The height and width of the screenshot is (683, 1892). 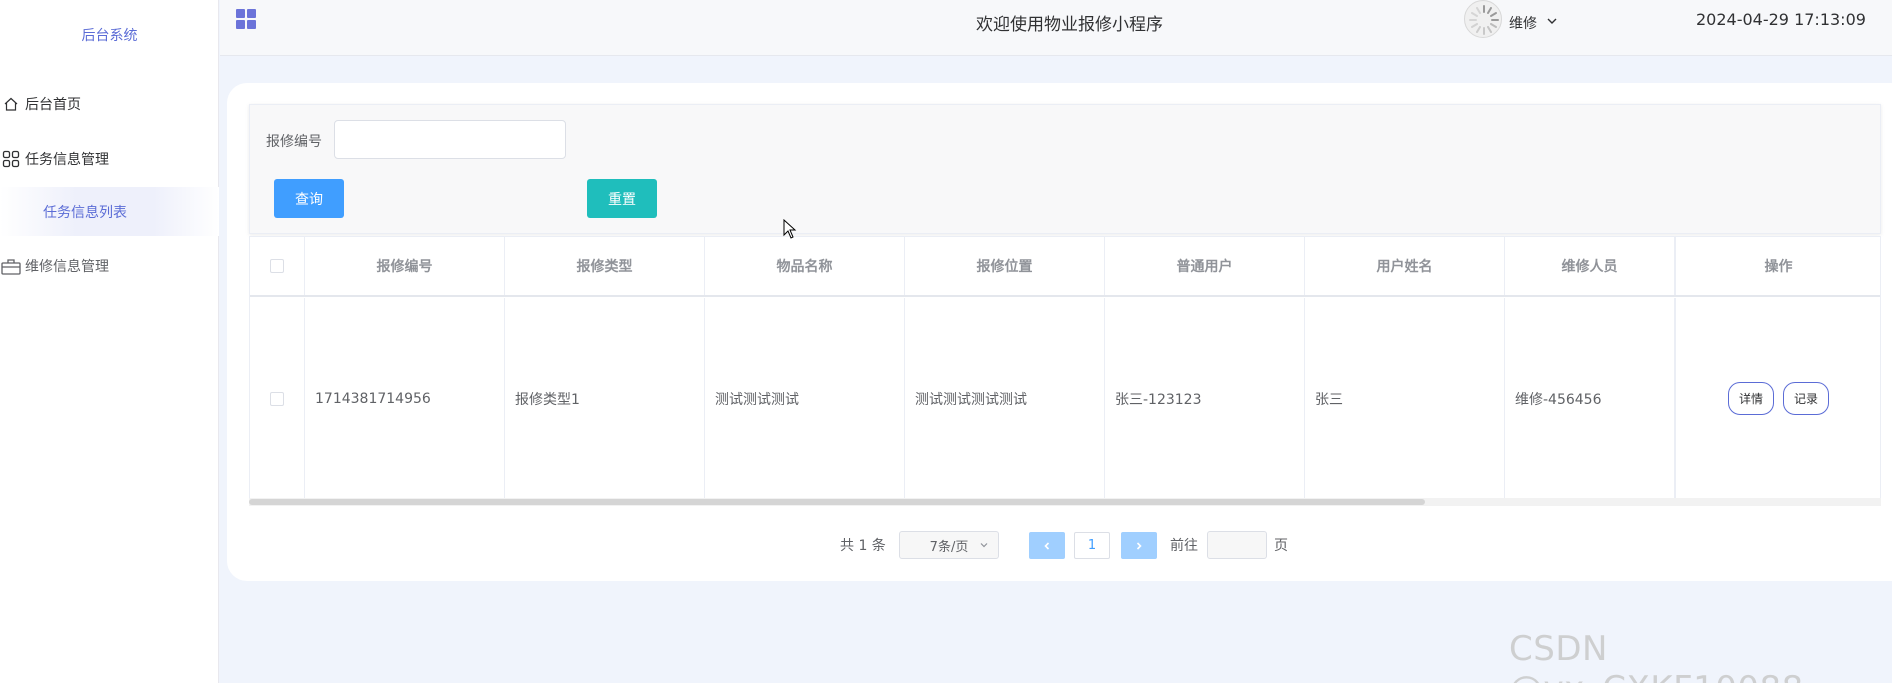 What do you see at coordinates (622, 198) in the screenshot?
I see `reset-button: 重置` at bounding box center [622, 198].